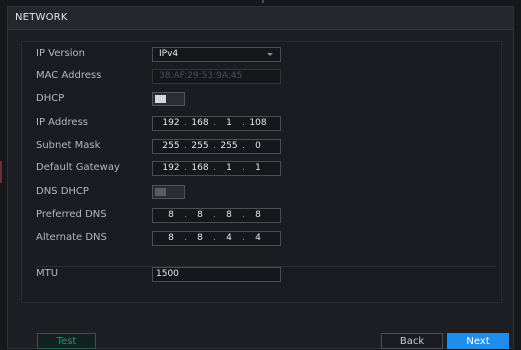  Describe the element at coordinates (168, 99) in the screenshot. I see `dhcp-toggle` at that location.